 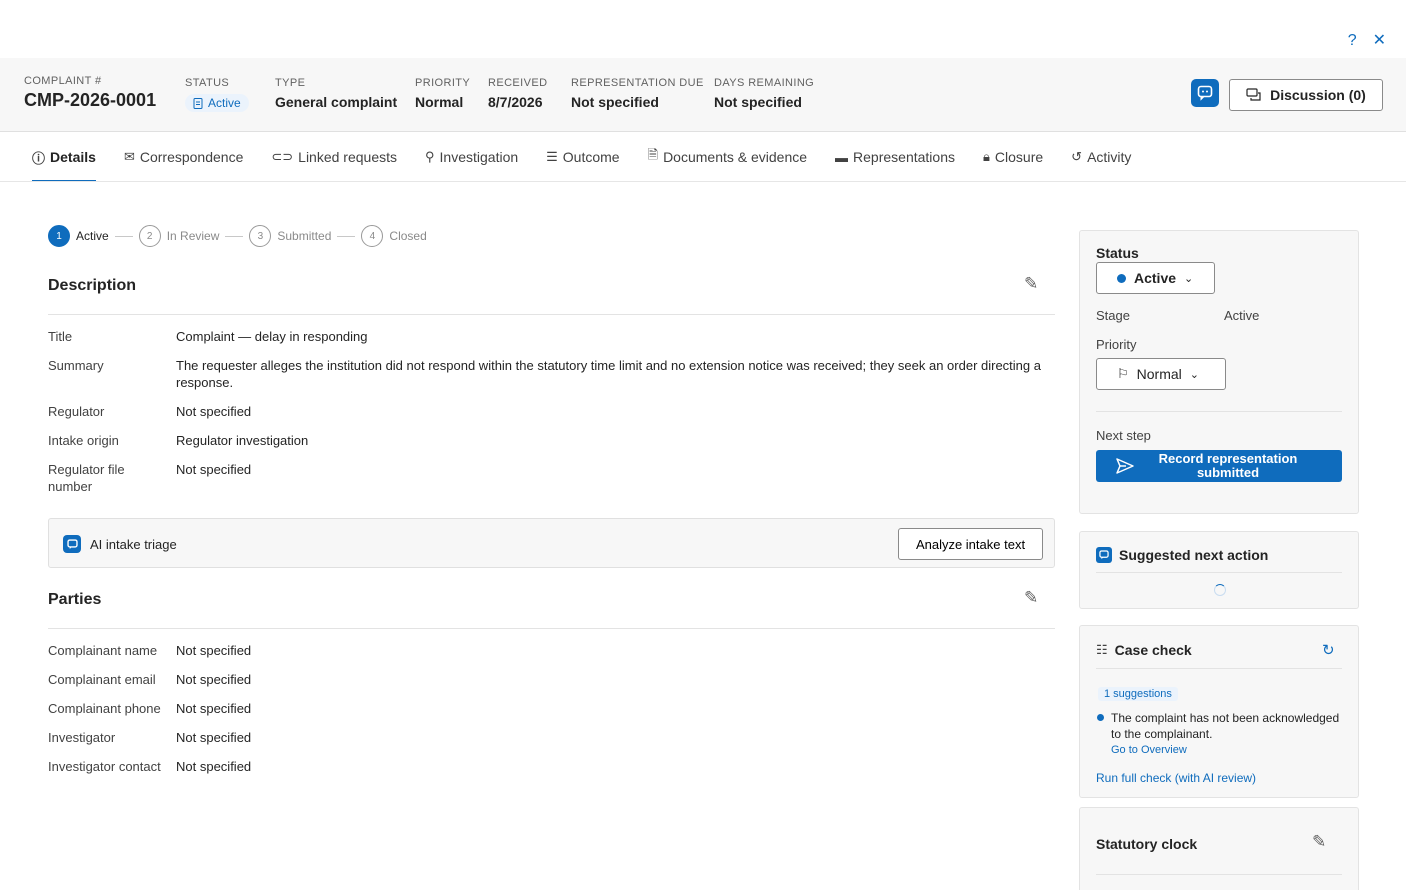 What do you see at coordinates (551, 650) in the screenshot?
I see `field-row-complainant-name: Complainant name Not specified` at bounding box center [551, 650].